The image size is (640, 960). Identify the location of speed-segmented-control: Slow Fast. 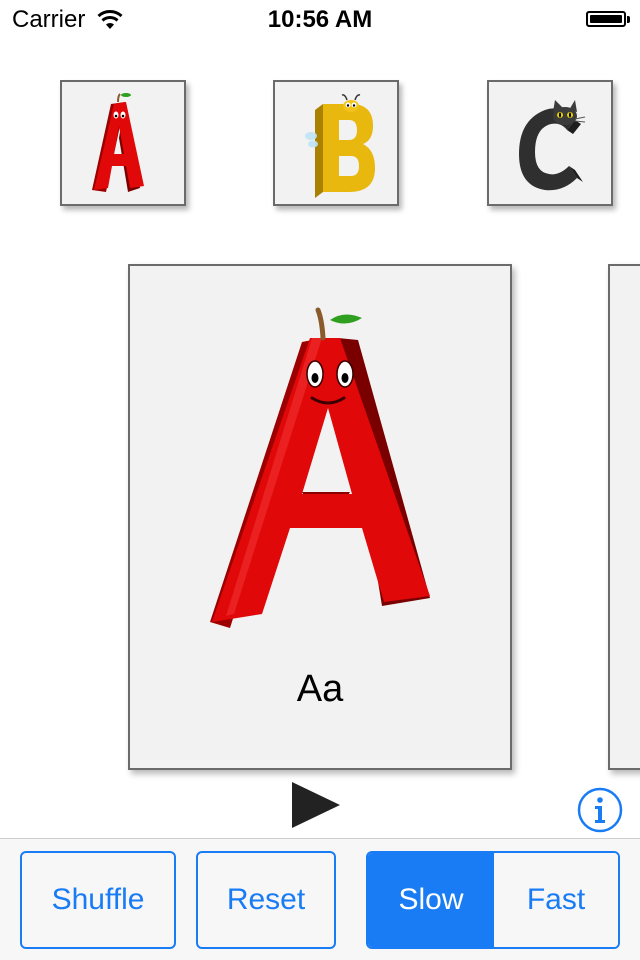
(493, 900).